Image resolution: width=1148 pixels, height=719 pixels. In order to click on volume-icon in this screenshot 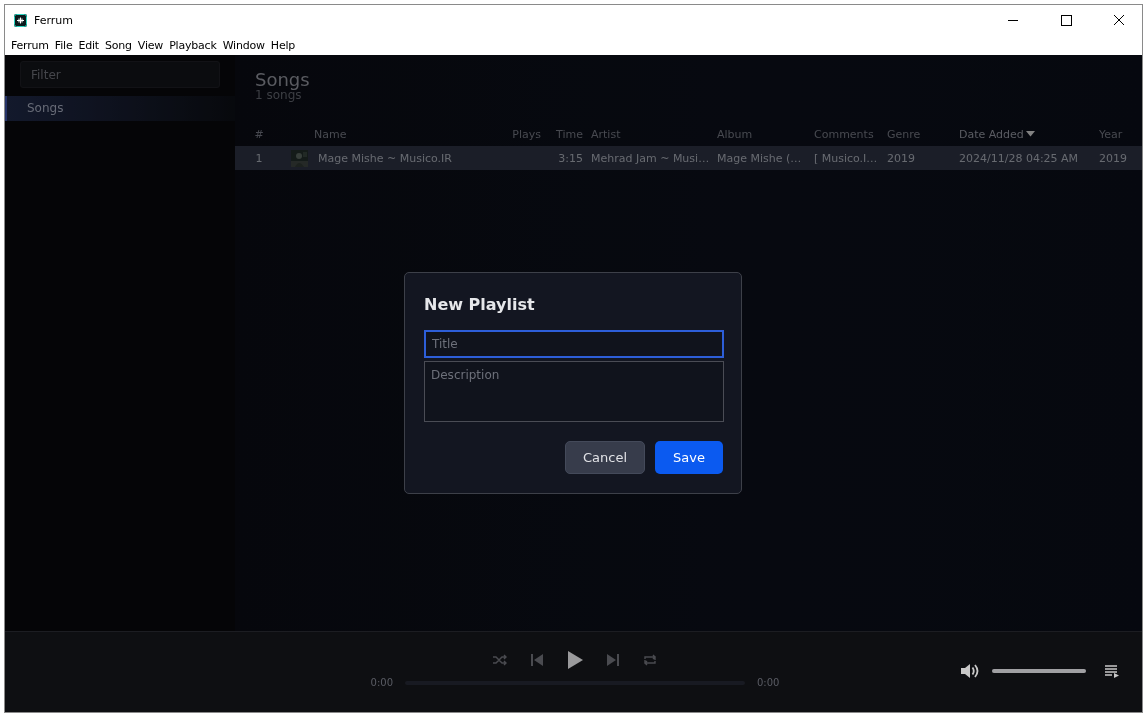, I will do `click(970, 671)`.